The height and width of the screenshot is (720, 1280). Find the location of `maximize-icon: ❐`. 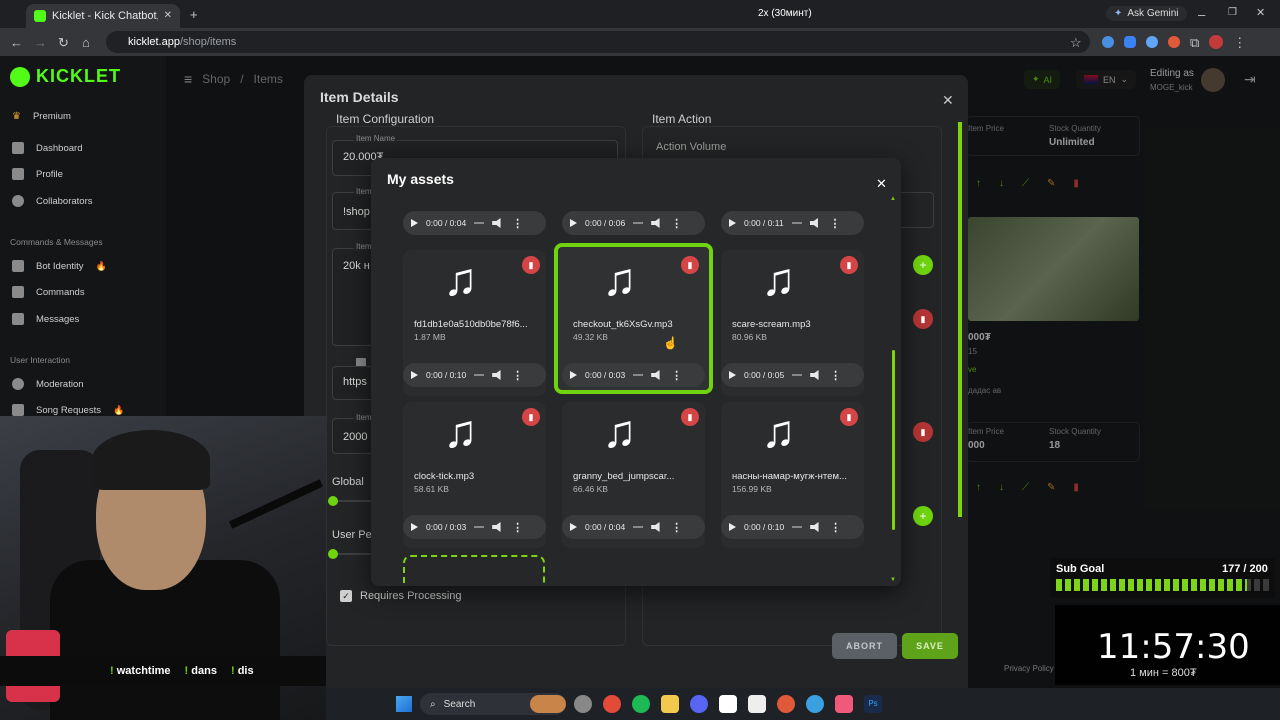

maximize-icon: ❐ is located at coordinates (1232, 13).